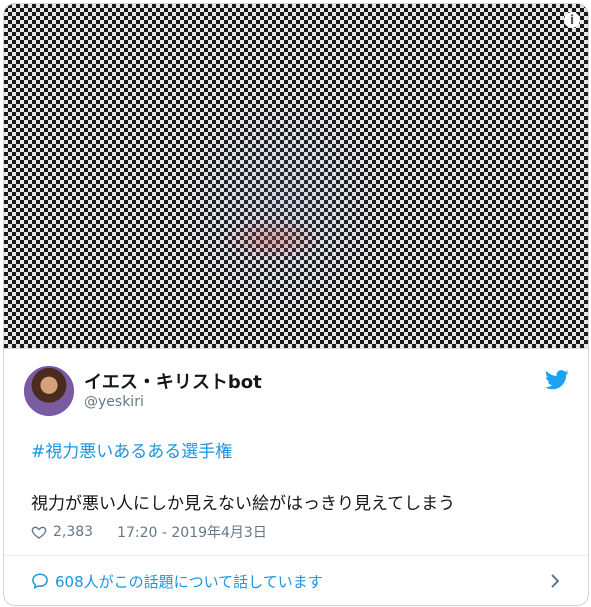 The width and height of the screenshot is (591, 607). Describe the element at coordinates (39, 532) in the screenshot. I see `heart-icon` at that location.